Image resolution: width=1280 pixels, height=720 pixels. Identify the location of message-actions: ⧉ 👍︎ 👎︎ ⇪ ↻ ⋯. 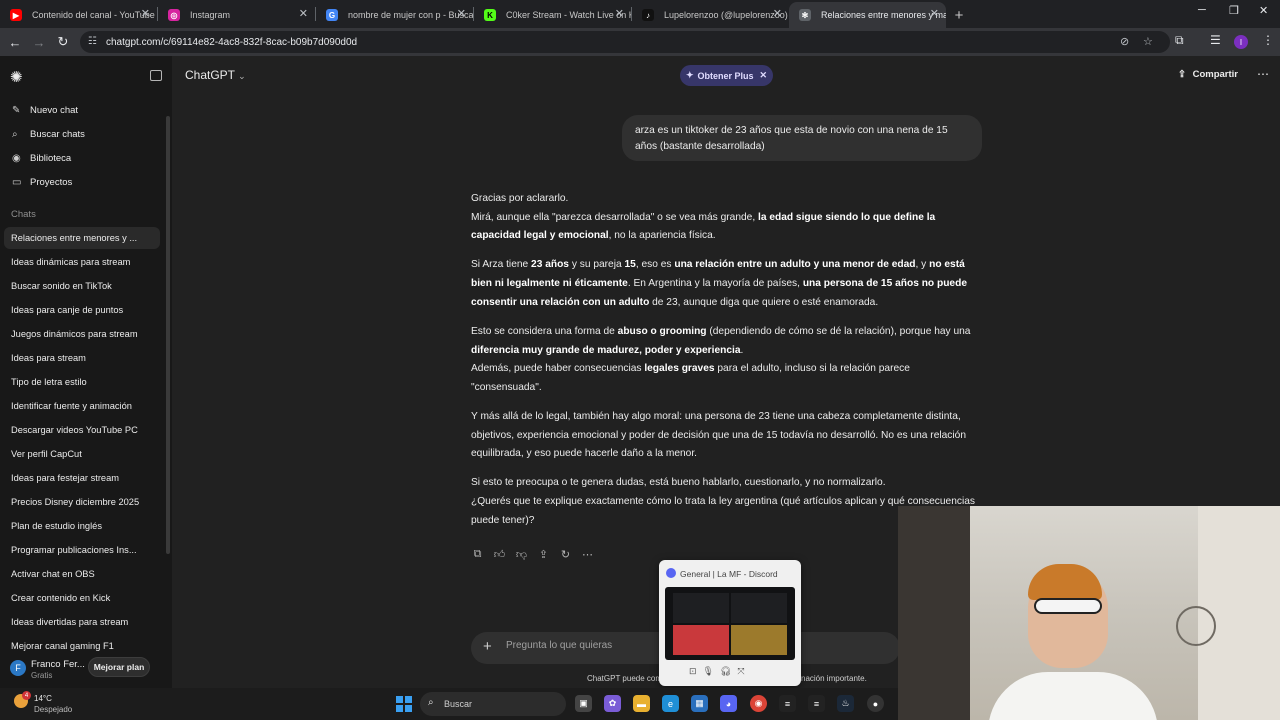
(532, 554).